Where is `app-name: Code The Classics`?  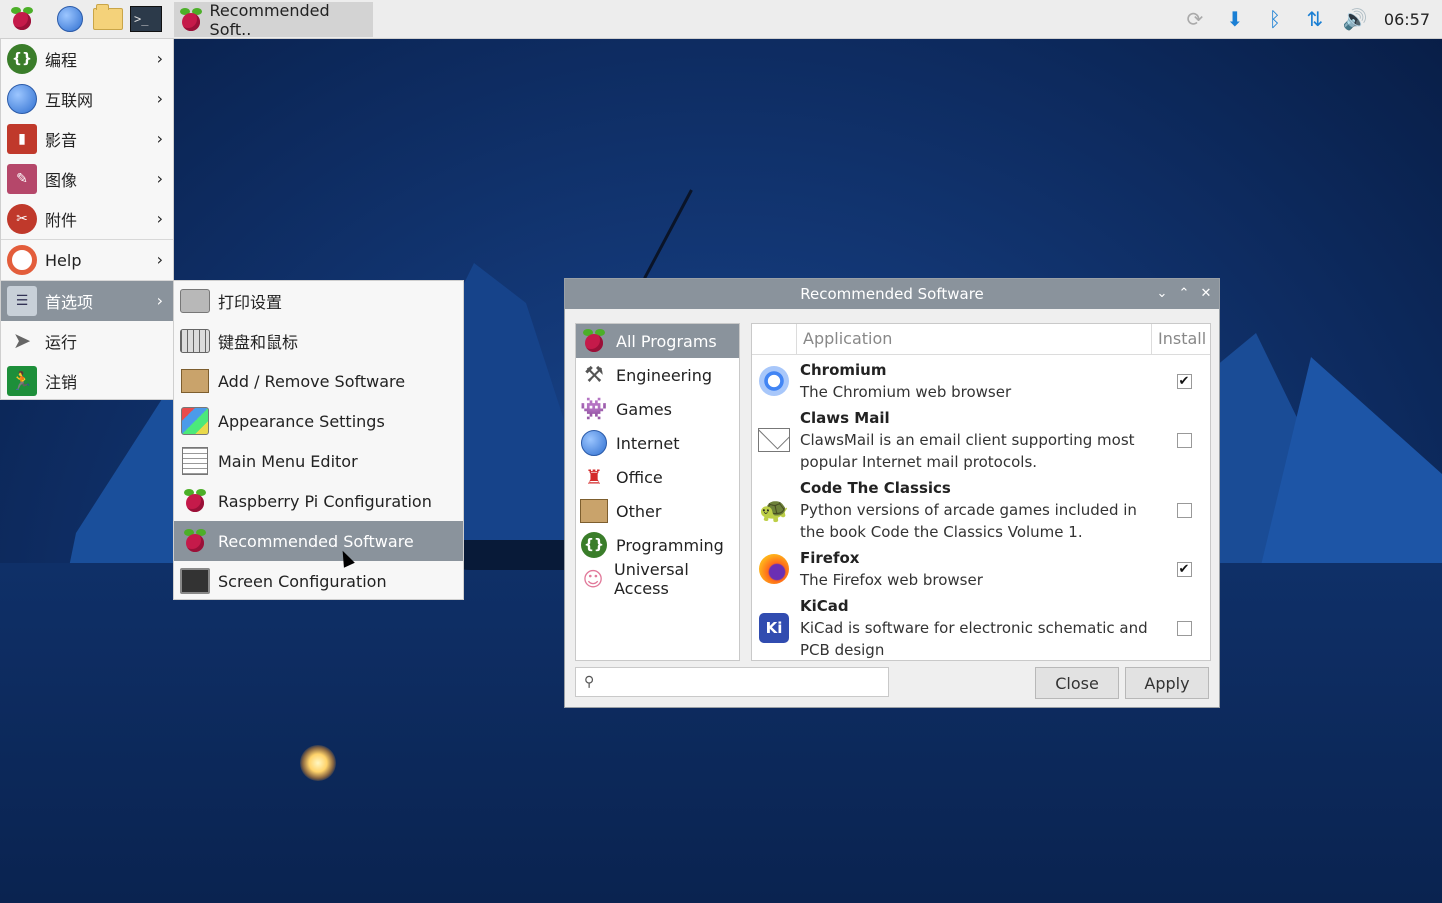 app-name: Code The Classics is located at coordinates (875, 488).